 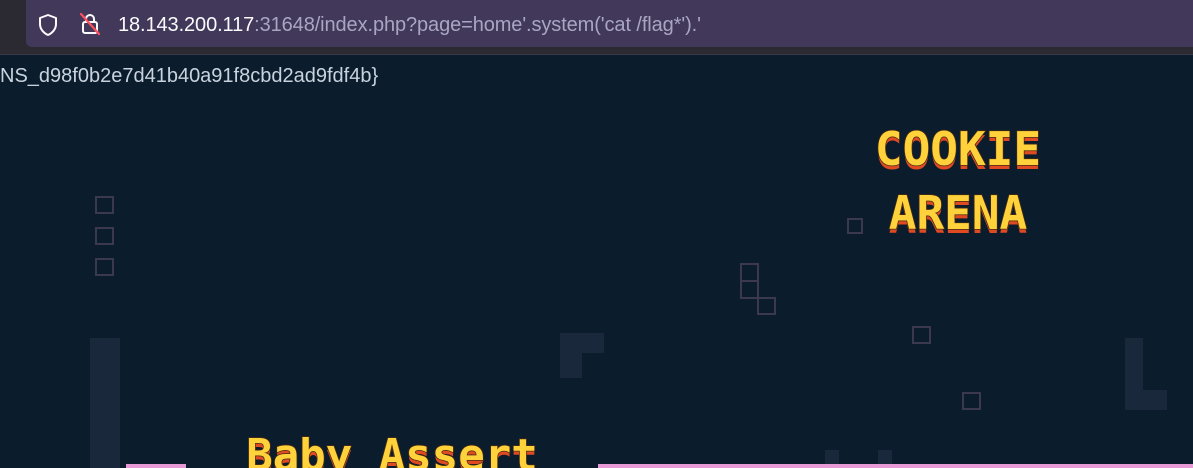 I want to click on accent-bar-left, so click(x=156, y=466).